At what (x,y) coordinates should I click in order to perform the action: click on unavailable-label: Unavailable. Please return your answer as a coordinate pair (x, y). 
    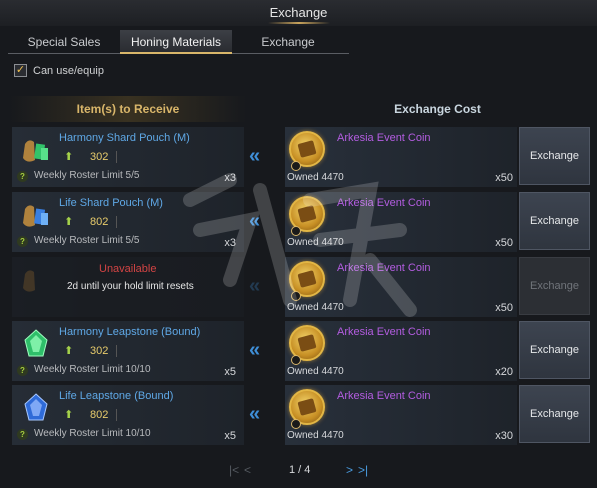
    Looking at the image, I should click on (128, 269).